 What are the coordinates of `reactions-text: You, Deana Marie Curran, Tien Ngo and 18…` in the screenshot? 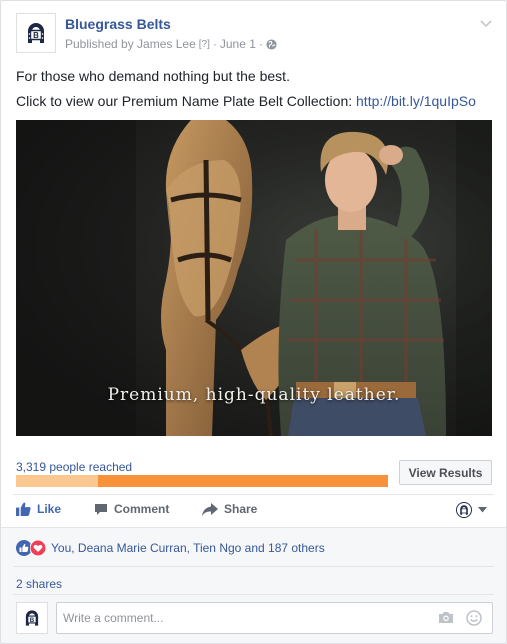 It's located at (188, 548).